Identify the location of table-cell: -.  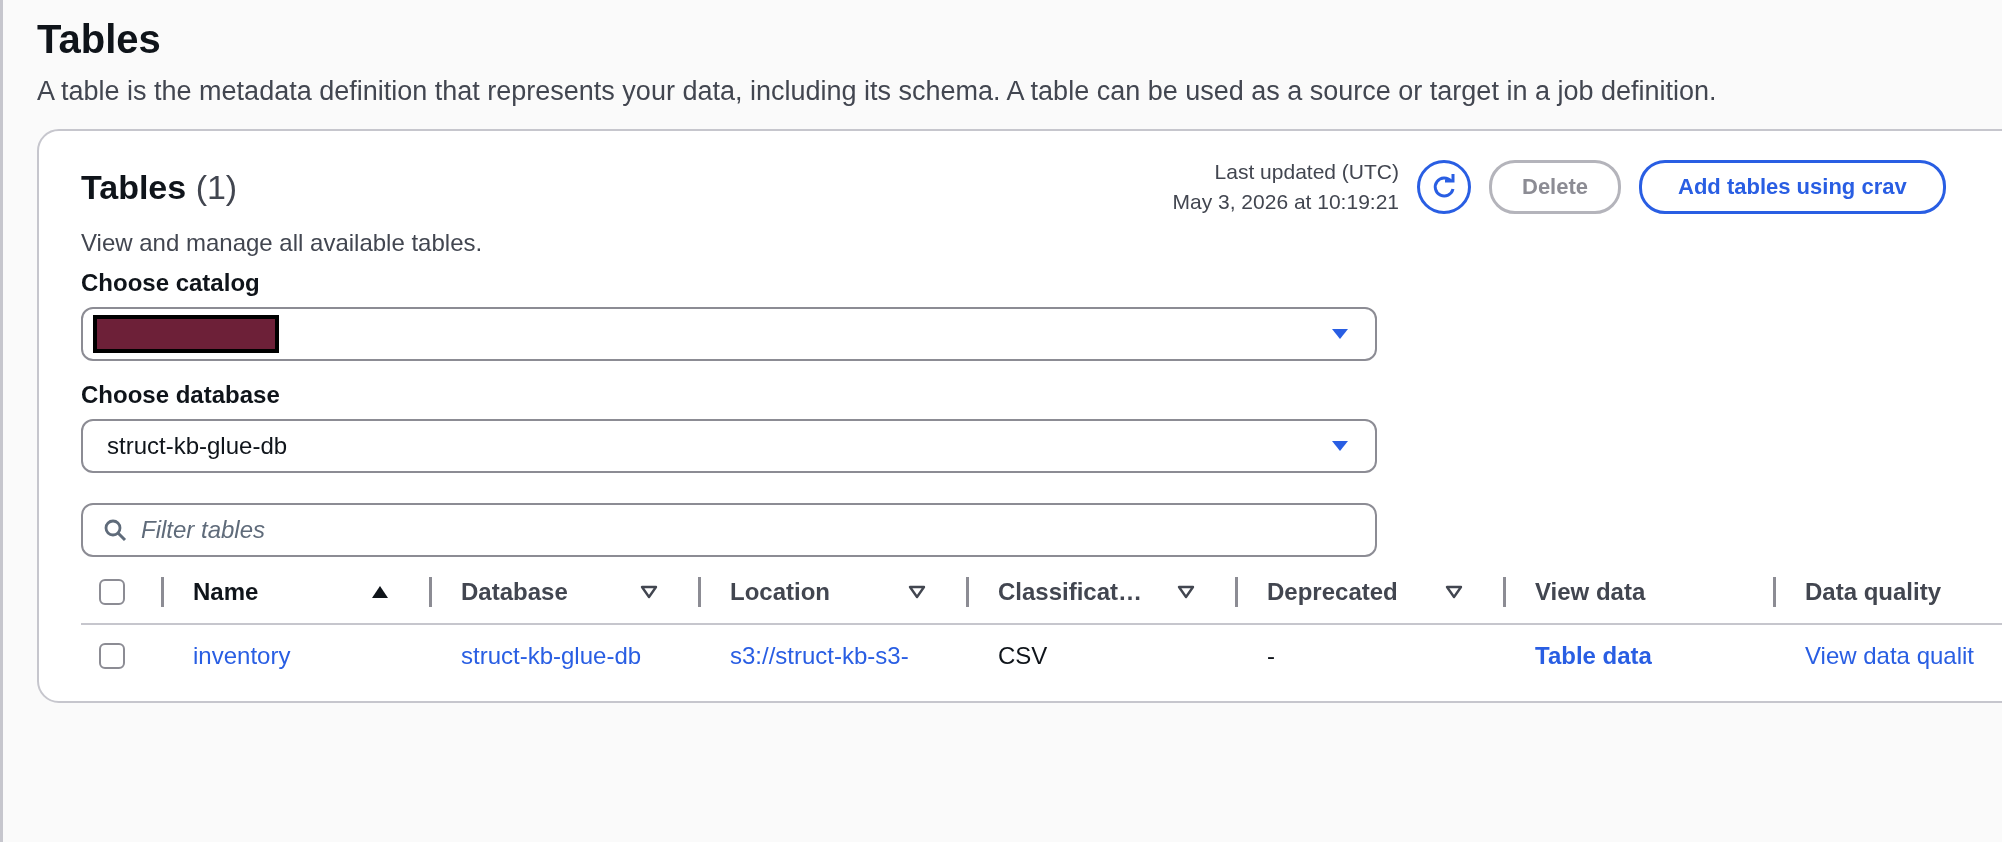
(1271, 656).